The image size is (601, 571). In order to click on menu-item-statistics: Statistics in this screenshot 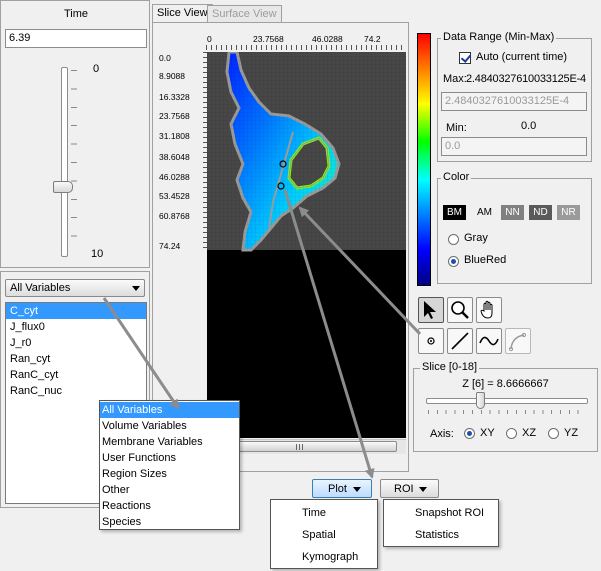, I will do `click(437, 535)`.